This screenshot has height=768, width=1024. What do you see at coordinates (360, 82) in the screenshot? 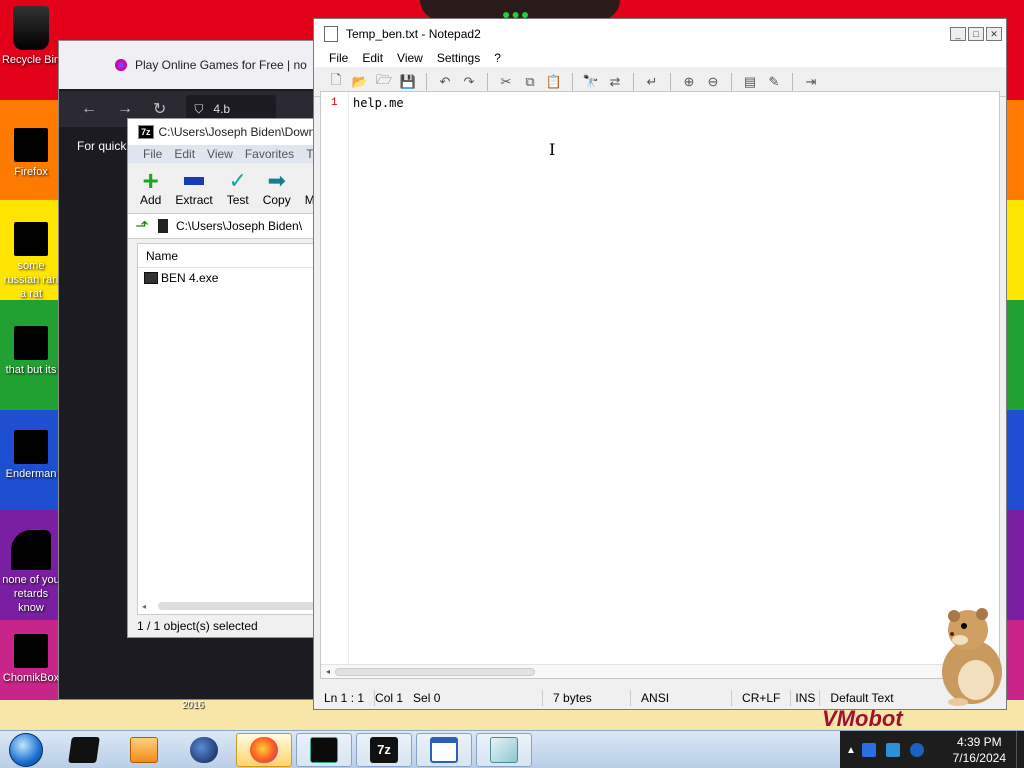
I see `open-folder-icon: 📂` at bounding box center [360, 82].